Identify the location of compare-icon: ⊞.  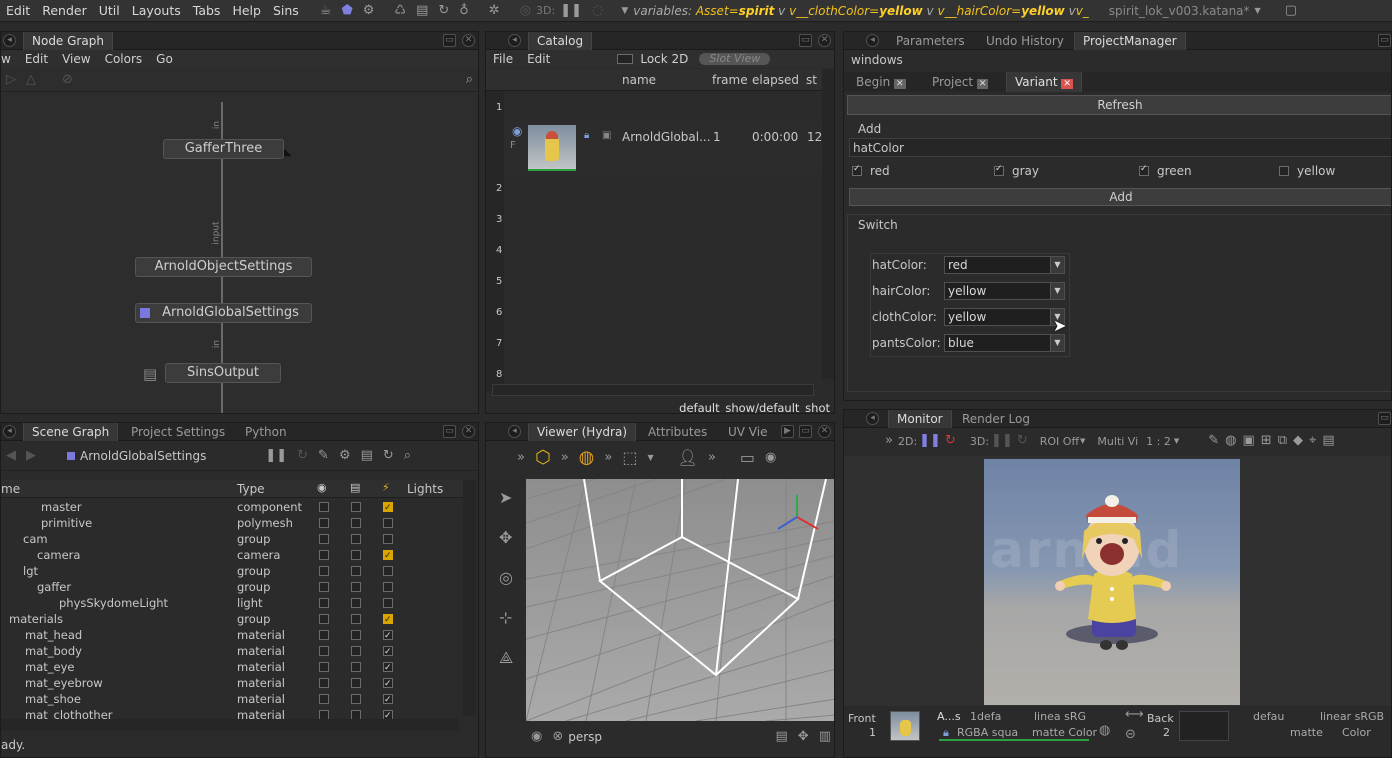
(1266, 441).